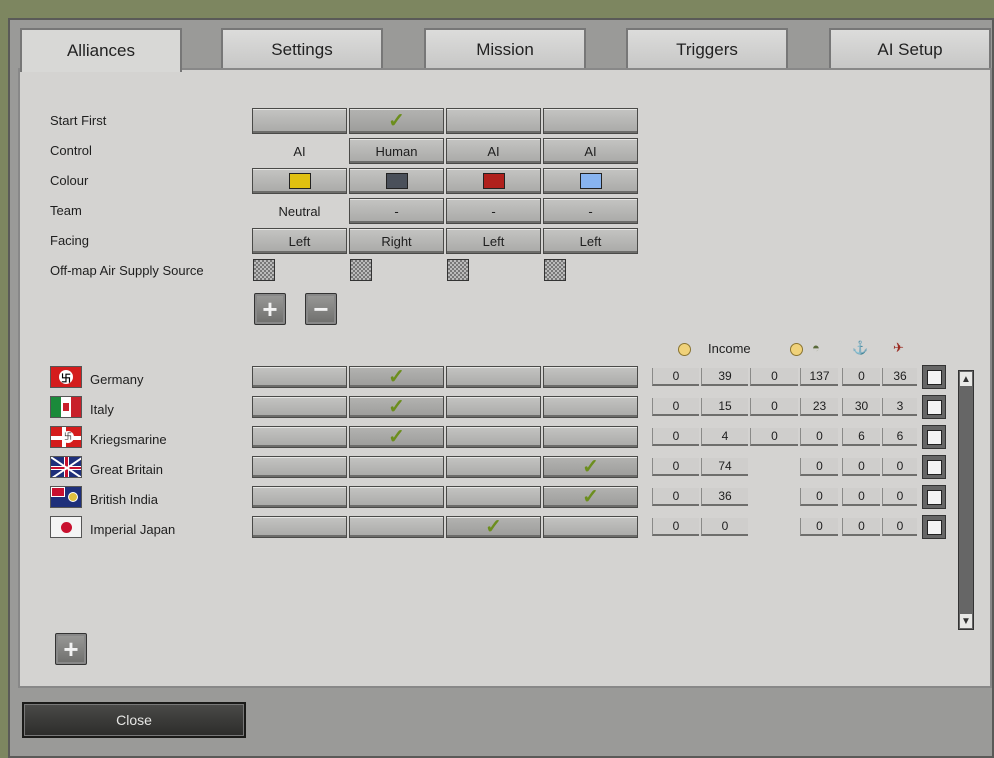 The image size is (994, 758). Describe the element at coordinates (71, 649) in the screenshot. I see `add-nation-button: +` at that location.